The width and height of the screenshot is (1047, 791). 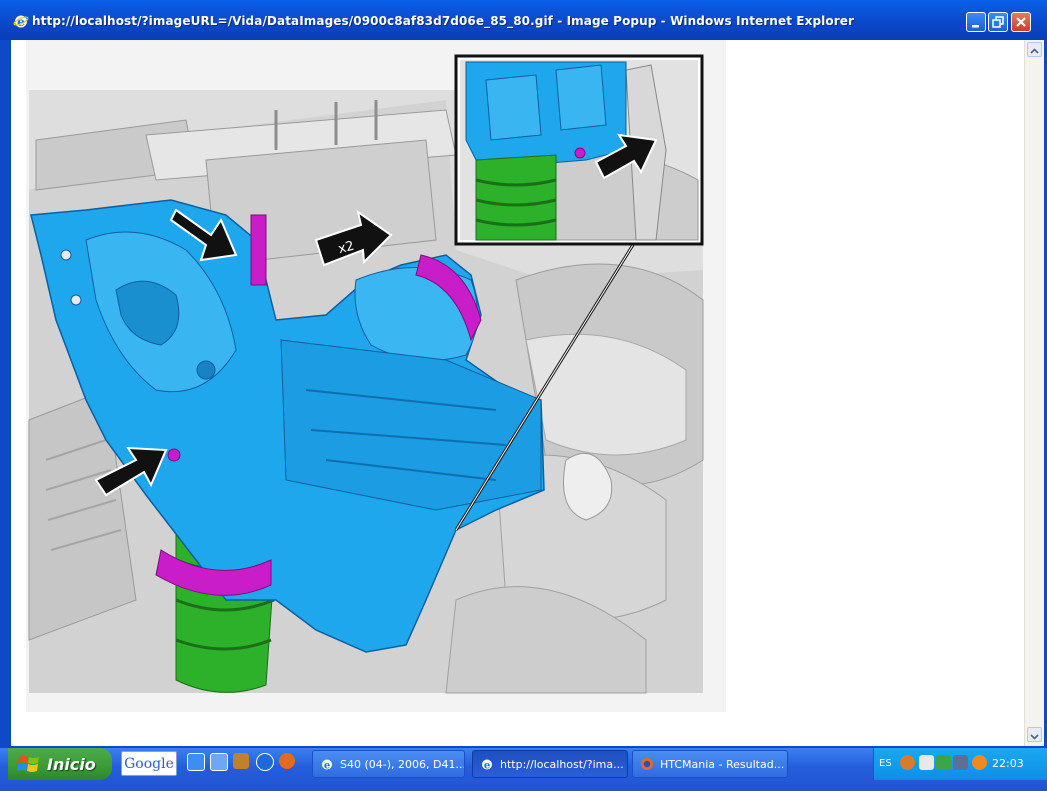 I want to click on scroll-up-button, so click(x=1034, y=49).